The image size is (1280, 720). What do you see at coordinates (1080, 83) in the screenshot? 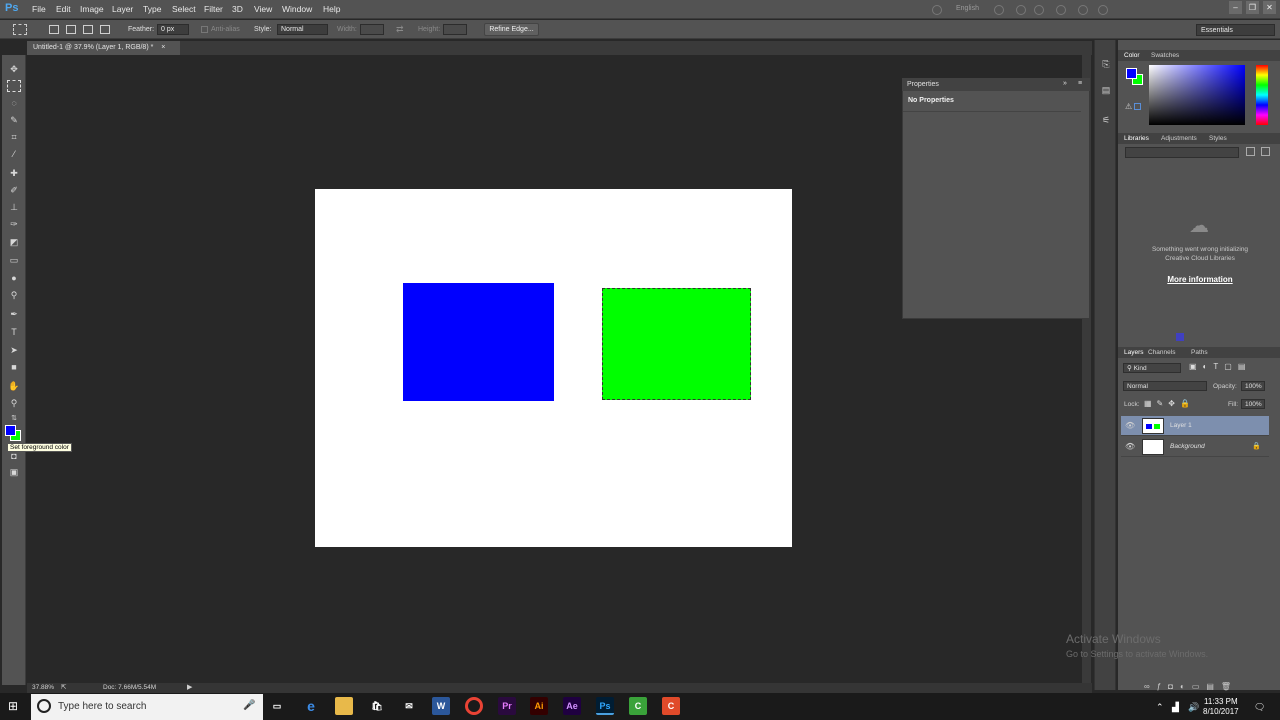
I see `panel-menu-icon: ≡` at bounding box center [1080, 83].